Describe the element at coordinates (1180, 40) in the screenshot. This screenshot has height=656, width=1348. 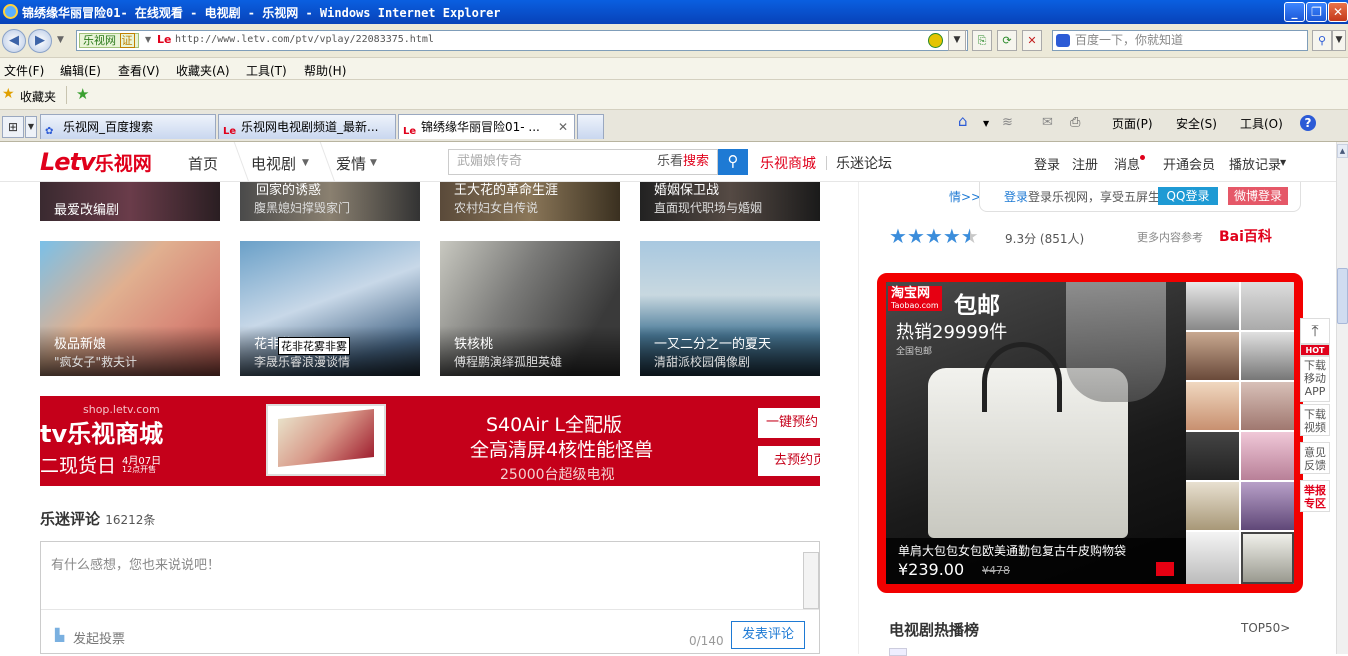
I see `baidu-search-input: 百度一下，你就知道` at that location.